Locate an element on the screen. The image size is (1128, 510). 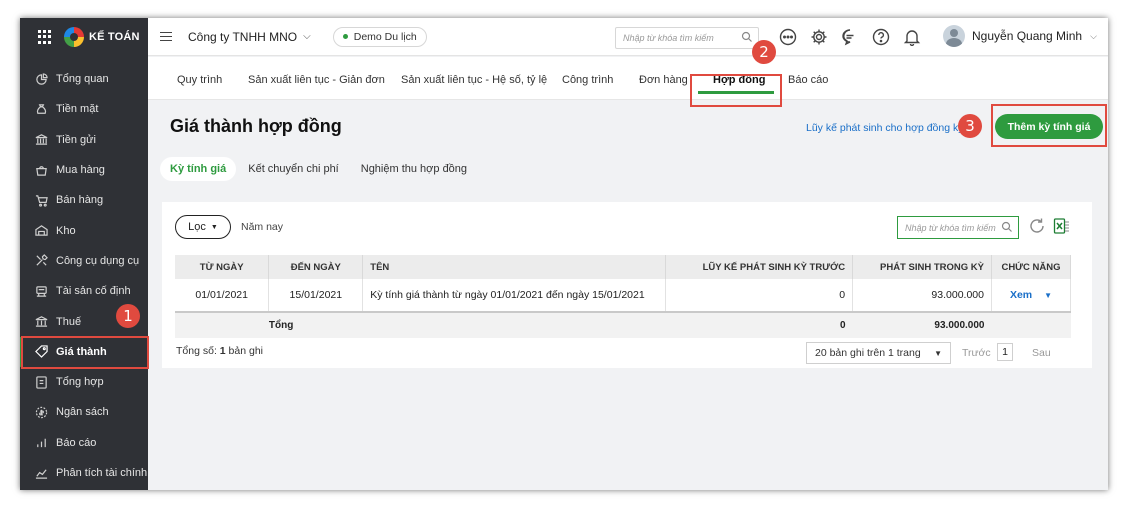
sidebar-item-phan-tich-tai-chinh: Phân tích tài chính is located at coordinates (84, 473).